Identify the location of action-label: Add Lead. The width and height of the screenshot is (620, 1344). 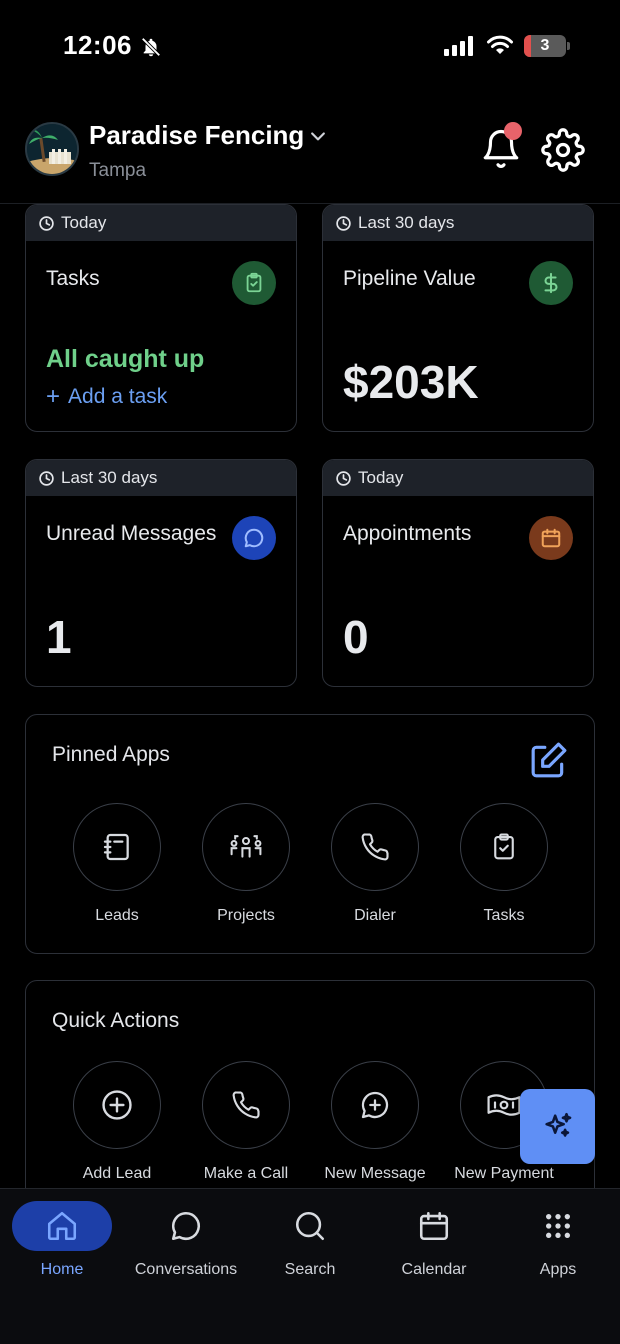
(117, 1173).